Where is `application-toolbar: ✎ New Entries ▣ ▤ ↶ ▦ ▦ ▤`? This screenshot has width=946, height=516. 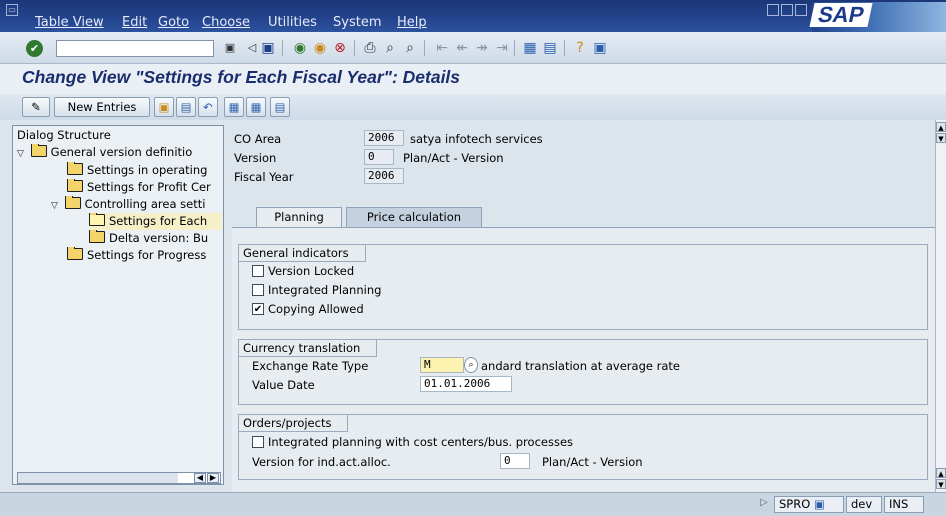
application-toolbar: ✎ New Entries ▣ ▤ ↶ ▦ ▦ ▤ is located at coordinates (473, 107).